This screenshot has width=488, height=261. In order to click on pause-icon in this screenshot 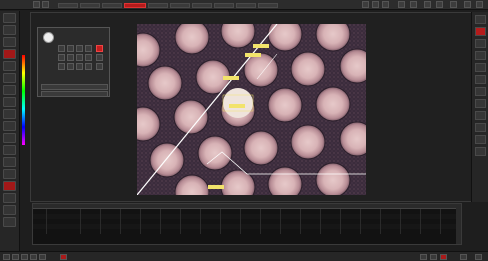, I will do `click(433, 257)`.